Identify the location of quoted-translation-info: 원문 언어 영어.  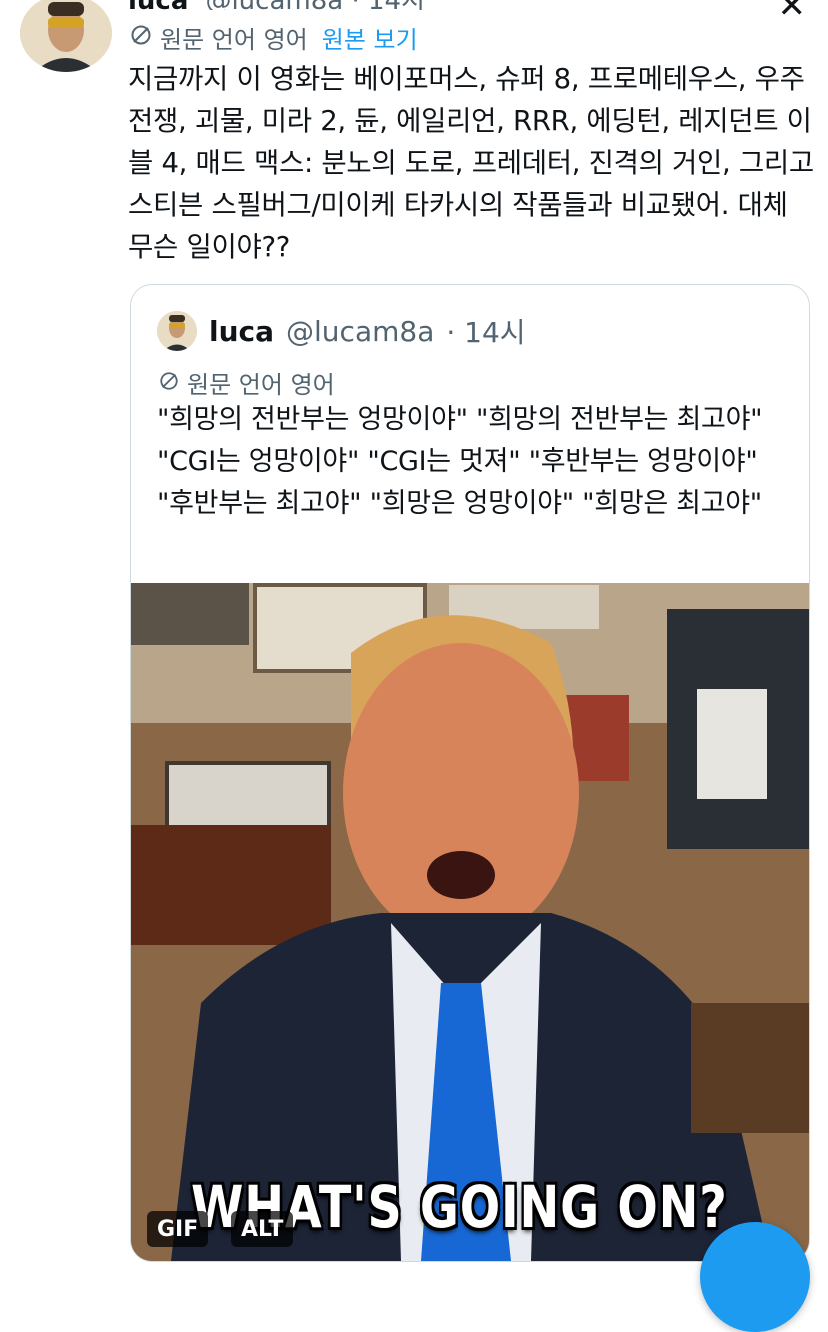
(247, 382).